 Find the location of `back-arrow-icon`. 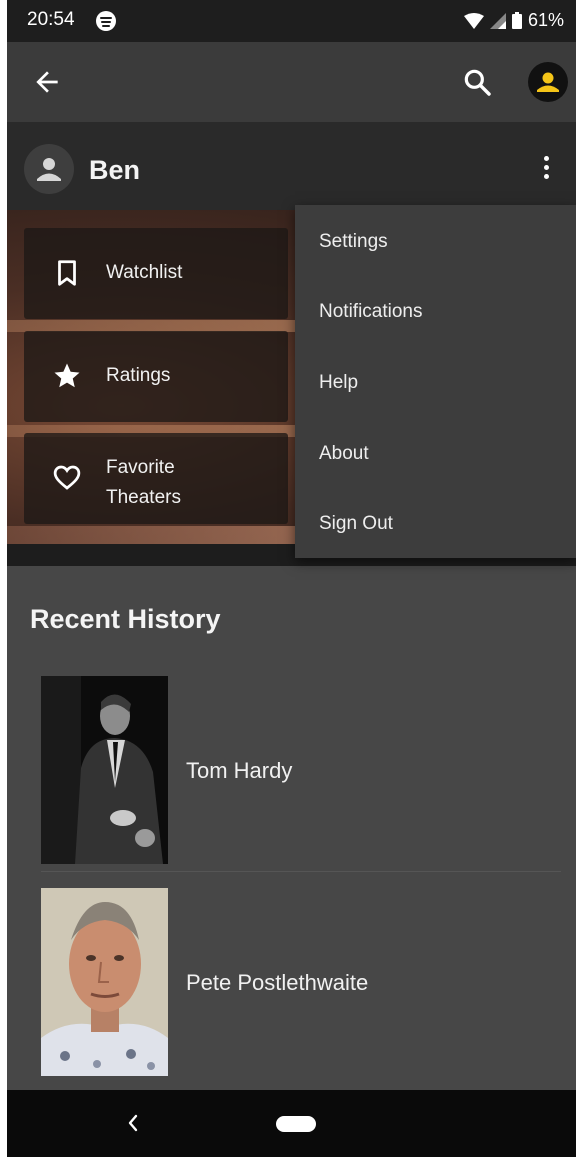

back-arrow-icon is located at coordinates (47, 82).